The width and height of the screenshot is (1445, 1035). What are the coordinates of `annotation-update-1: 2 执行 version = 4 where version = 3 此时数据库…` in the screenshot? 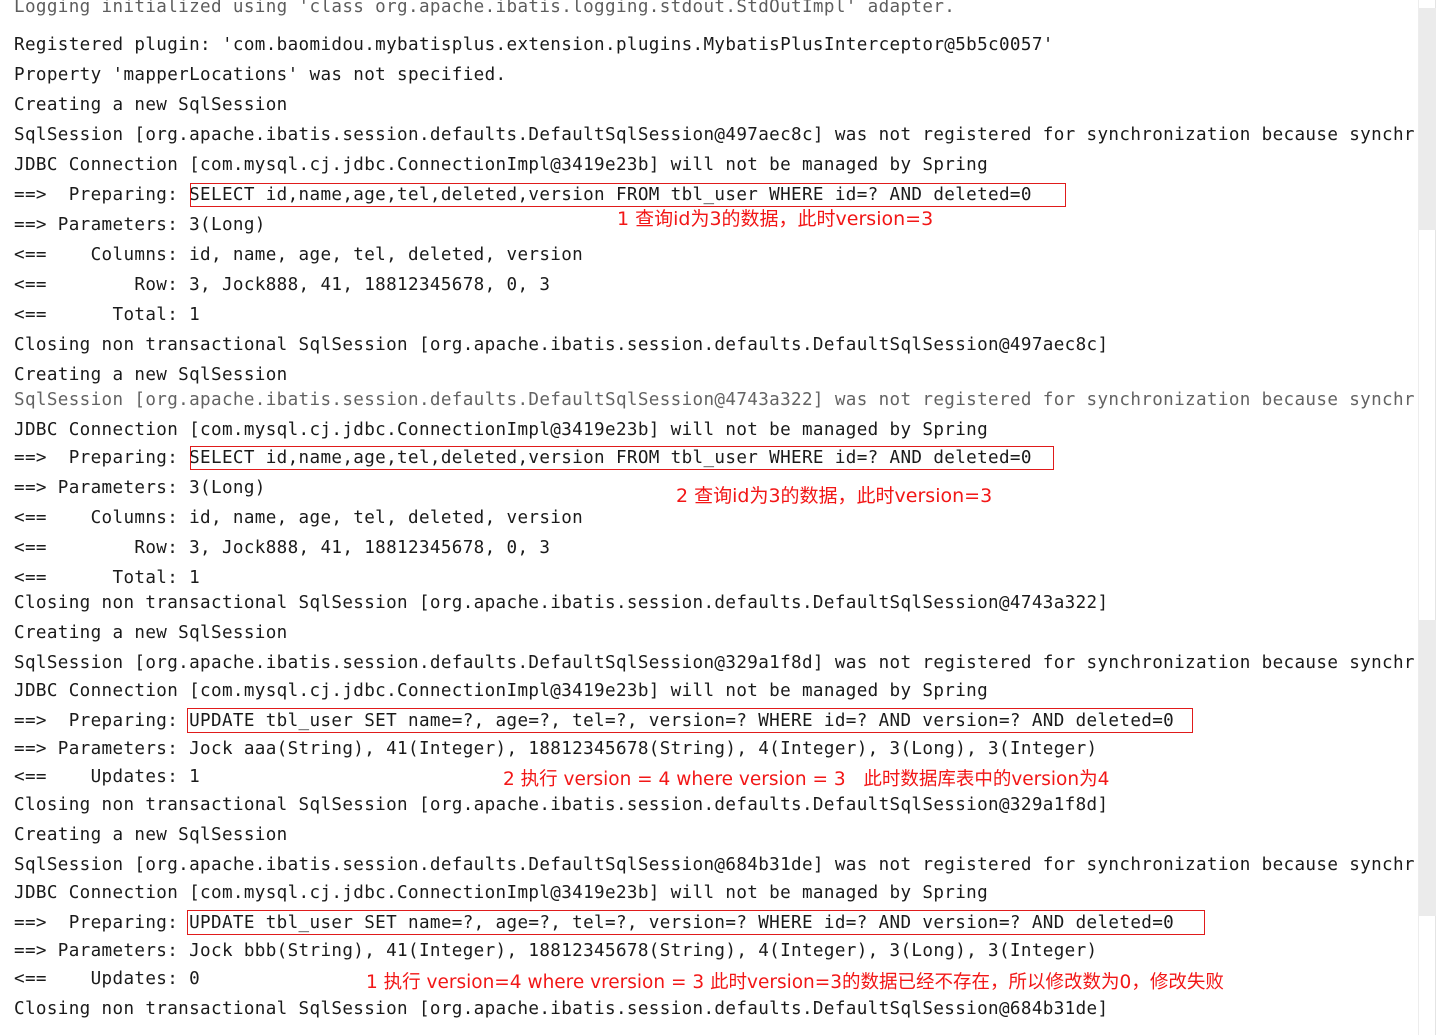 It's located at (806, 779).